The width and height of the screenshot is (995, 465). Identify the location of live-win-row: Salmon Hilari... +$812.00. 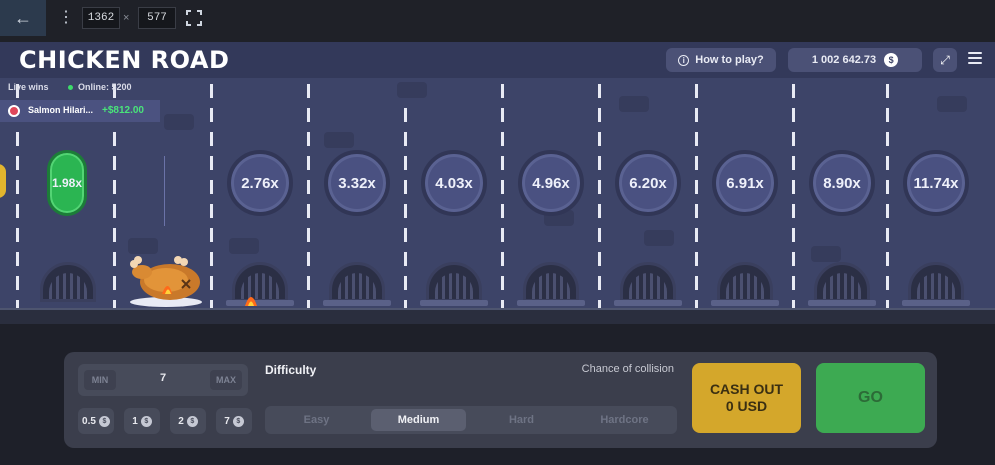
(80, 111).